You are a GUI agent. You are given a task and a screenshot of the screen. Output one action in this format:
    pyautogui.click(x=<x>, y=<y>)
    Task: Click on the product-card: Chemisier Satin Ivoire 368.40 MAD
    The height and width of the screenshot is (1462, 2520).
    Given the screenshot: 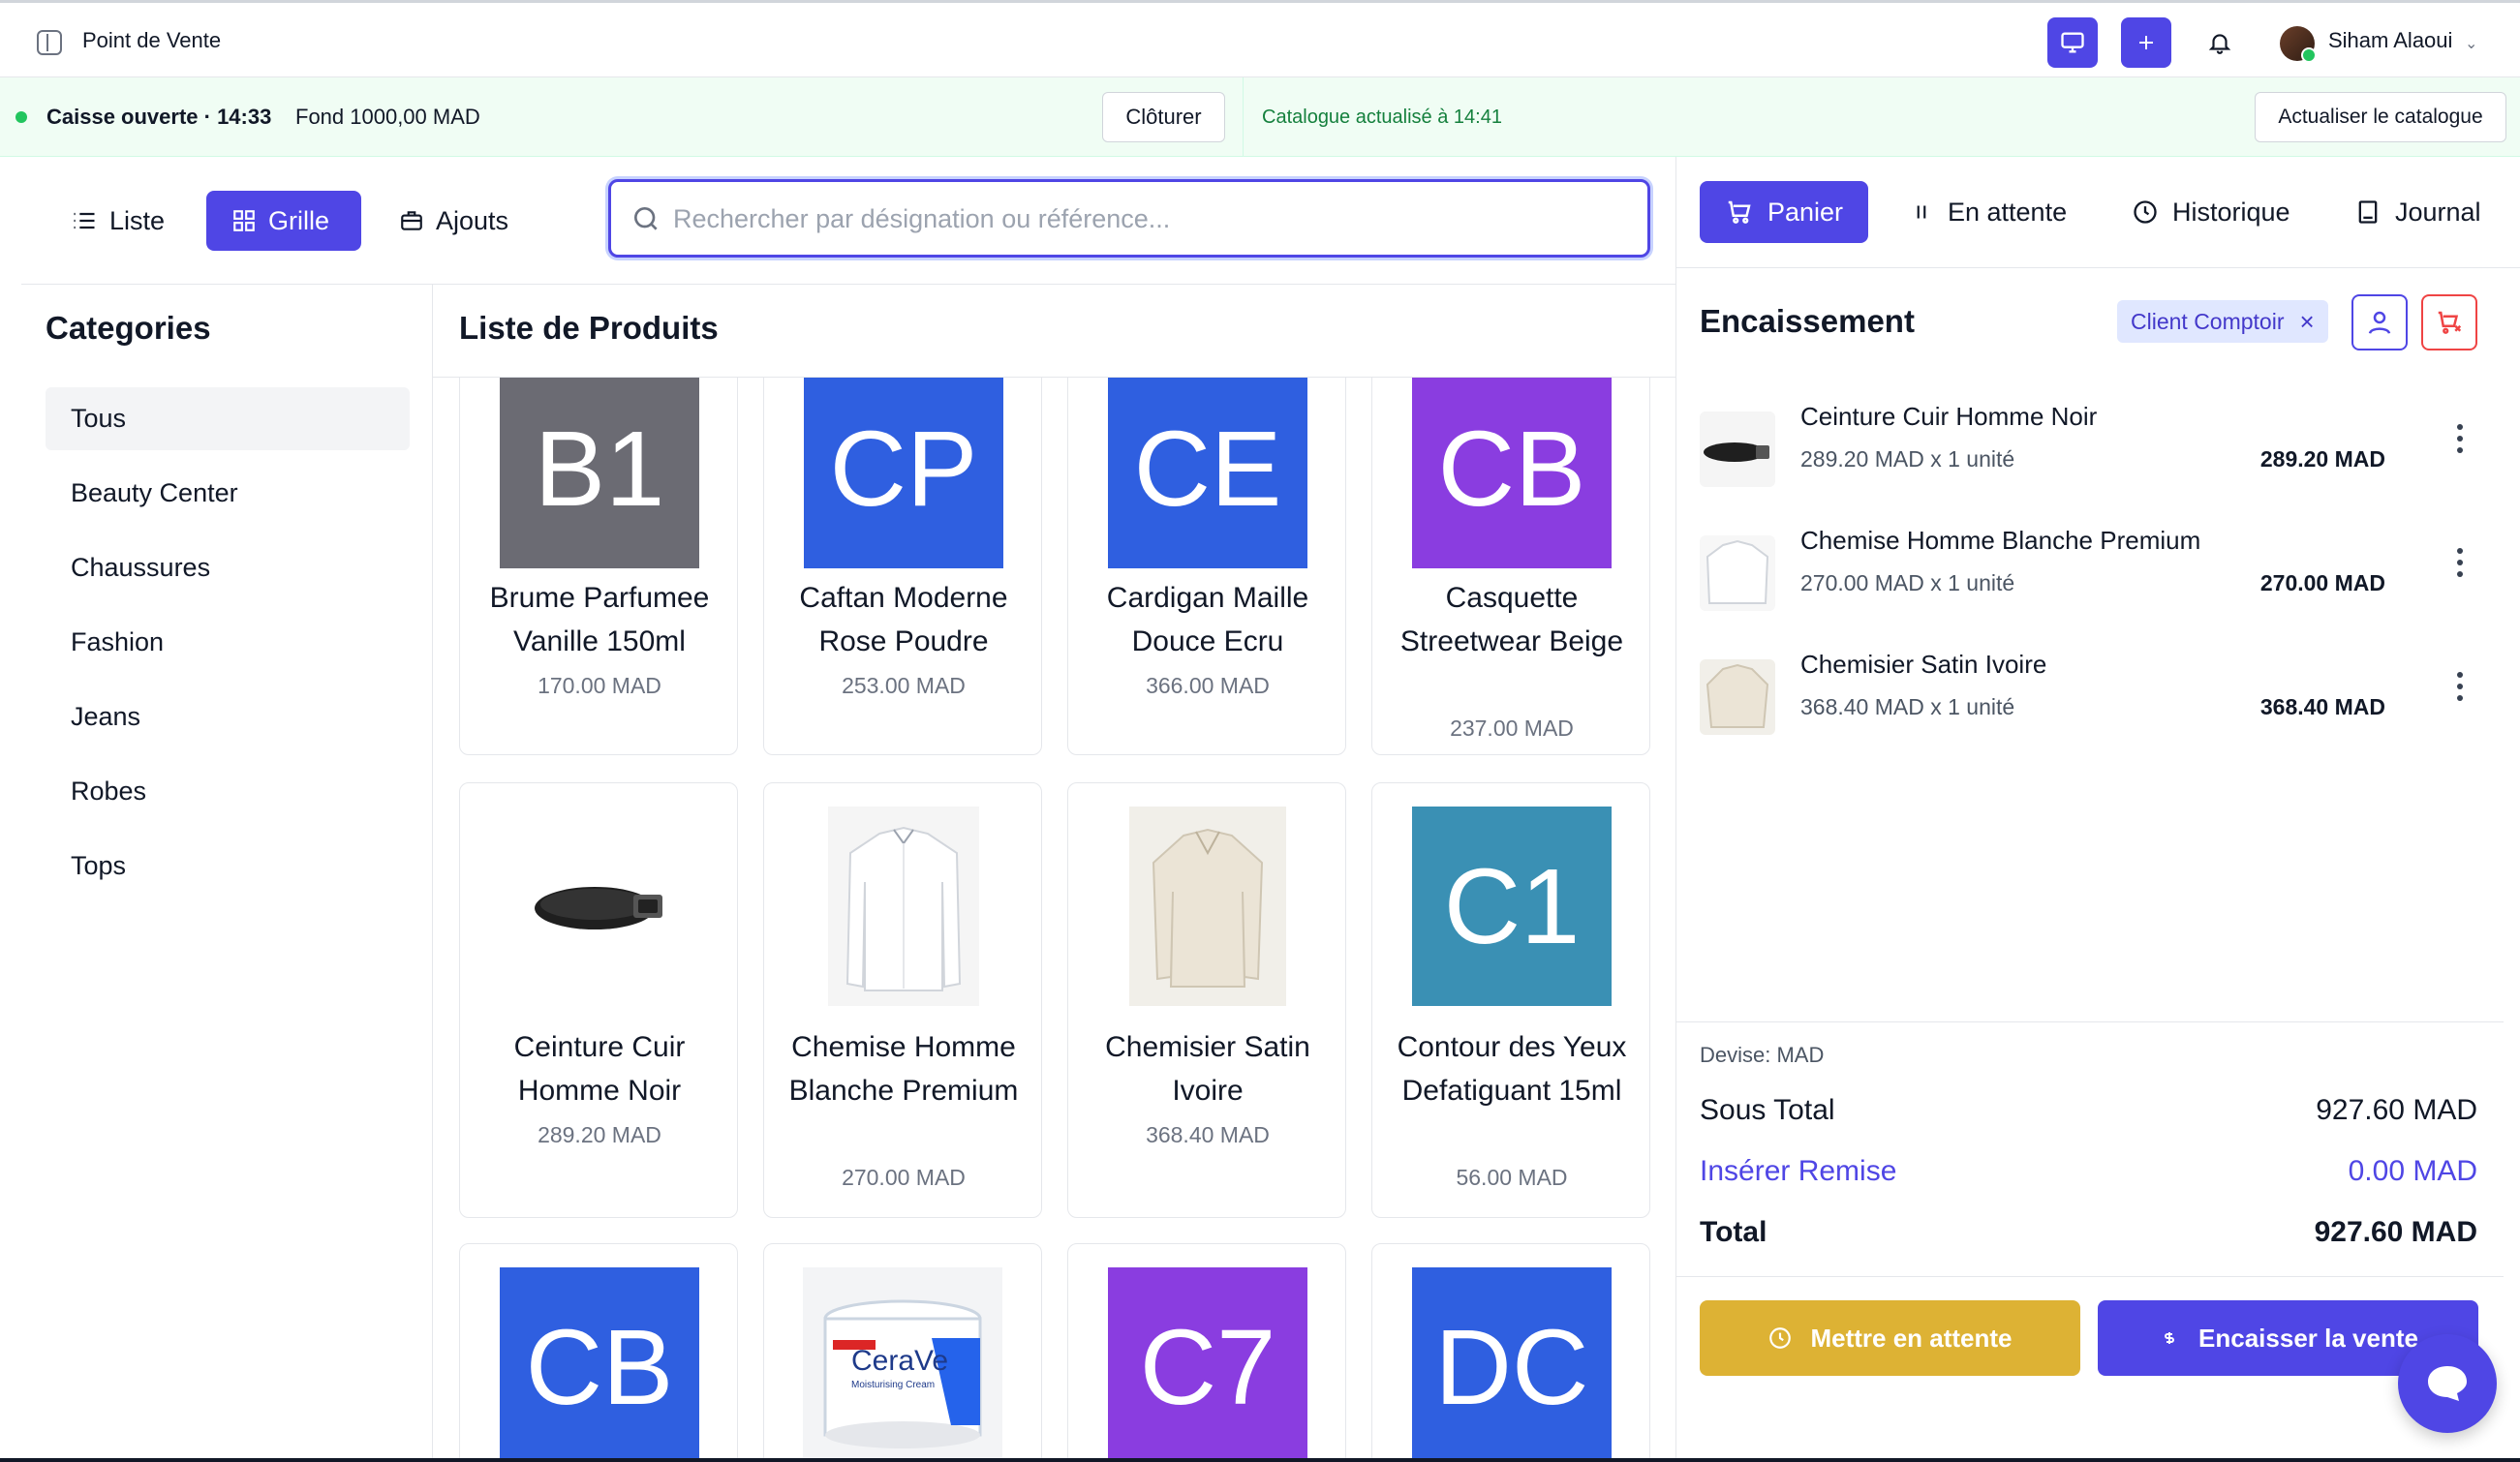 What is the action you would take?
    pyautogui.click(x=1206, y=1000)
    